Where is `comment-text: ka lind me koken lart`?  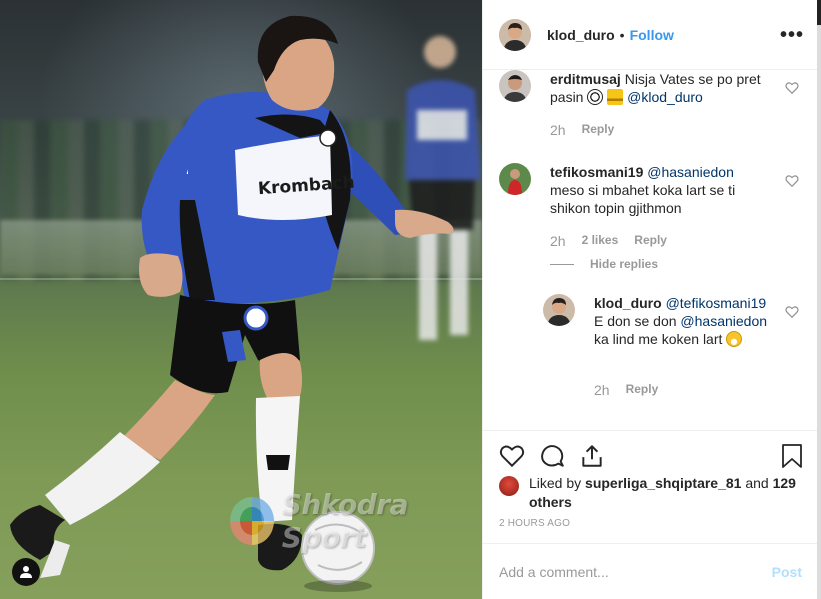
comment-text: ka lind me koken lart is located at coordinates (658, 339).